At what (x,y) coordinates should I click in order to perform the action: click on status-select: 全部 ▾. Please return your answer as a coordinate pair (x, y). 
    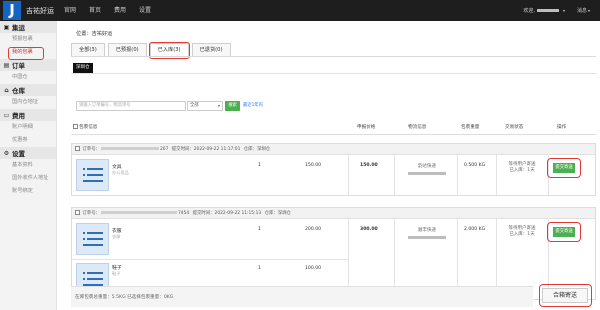
    Looking at the image, I should click on (205, 106).